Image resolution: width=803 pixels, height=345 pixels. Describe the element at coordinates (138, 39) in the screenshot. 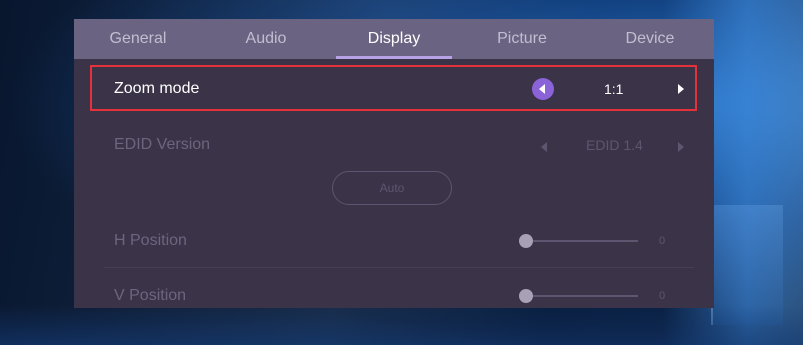

I see `tab-general: General` at that location.